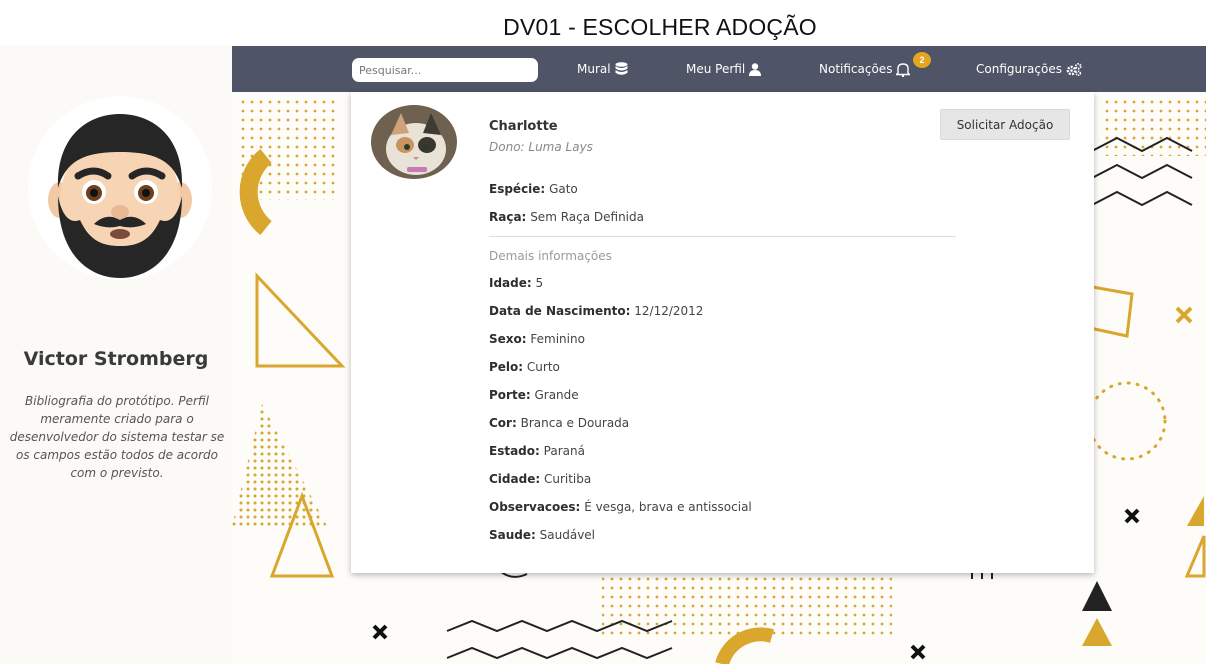 This screenshot has height=664, width=1206. I want to click on nav-settings-label: Configurações, so click(1019, 69).